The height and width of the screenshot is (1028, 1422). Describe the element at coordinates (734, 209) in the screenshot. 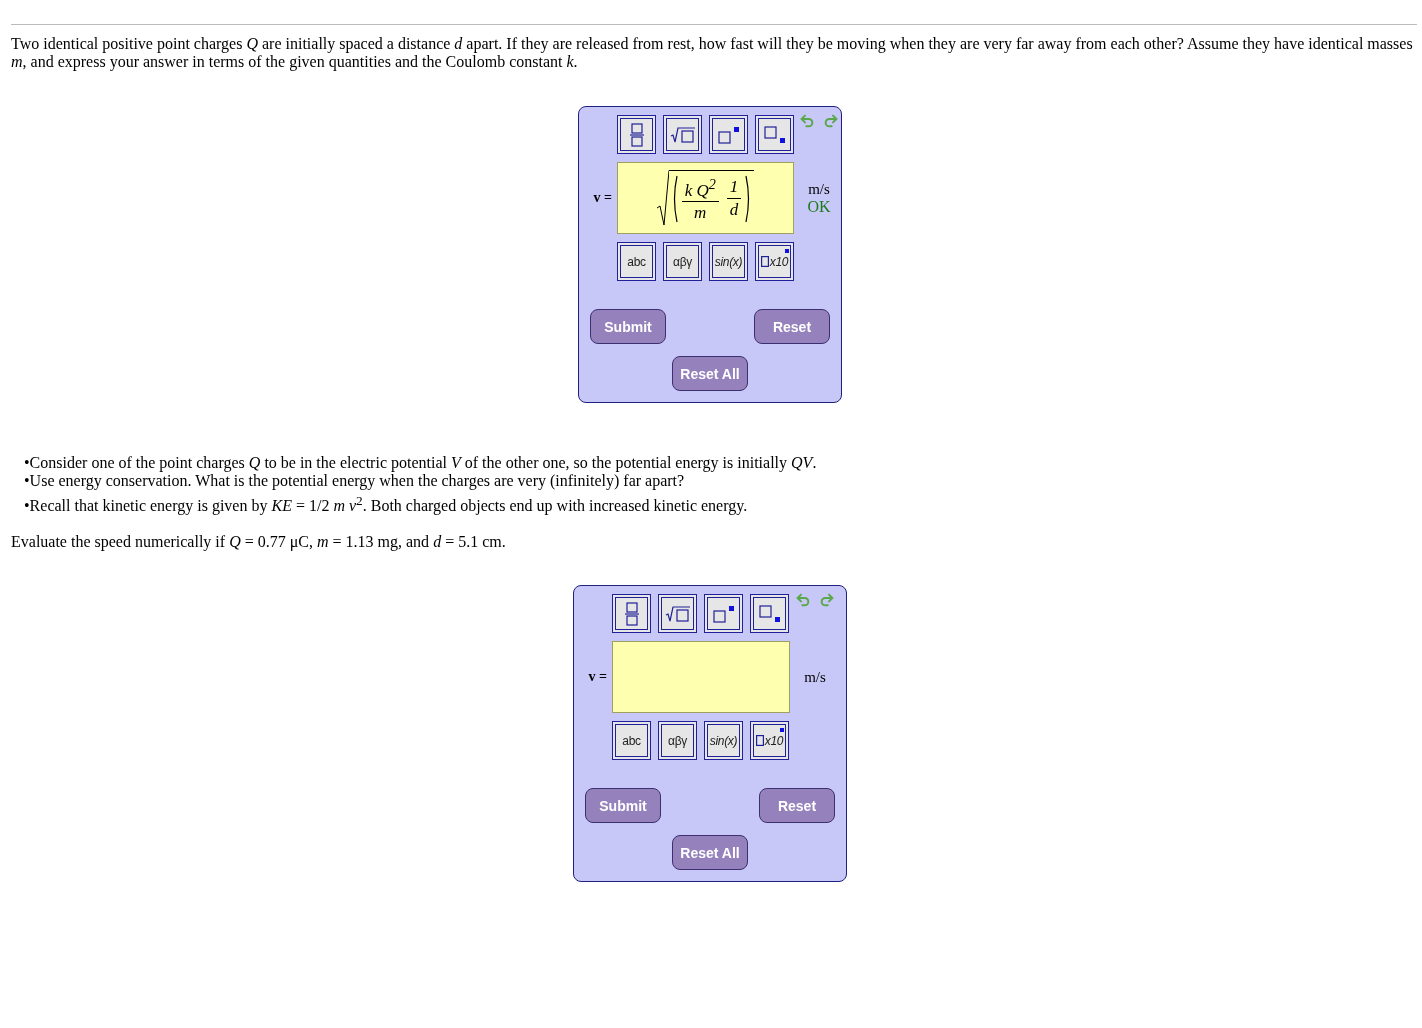

I see `denominator: d` at that location.